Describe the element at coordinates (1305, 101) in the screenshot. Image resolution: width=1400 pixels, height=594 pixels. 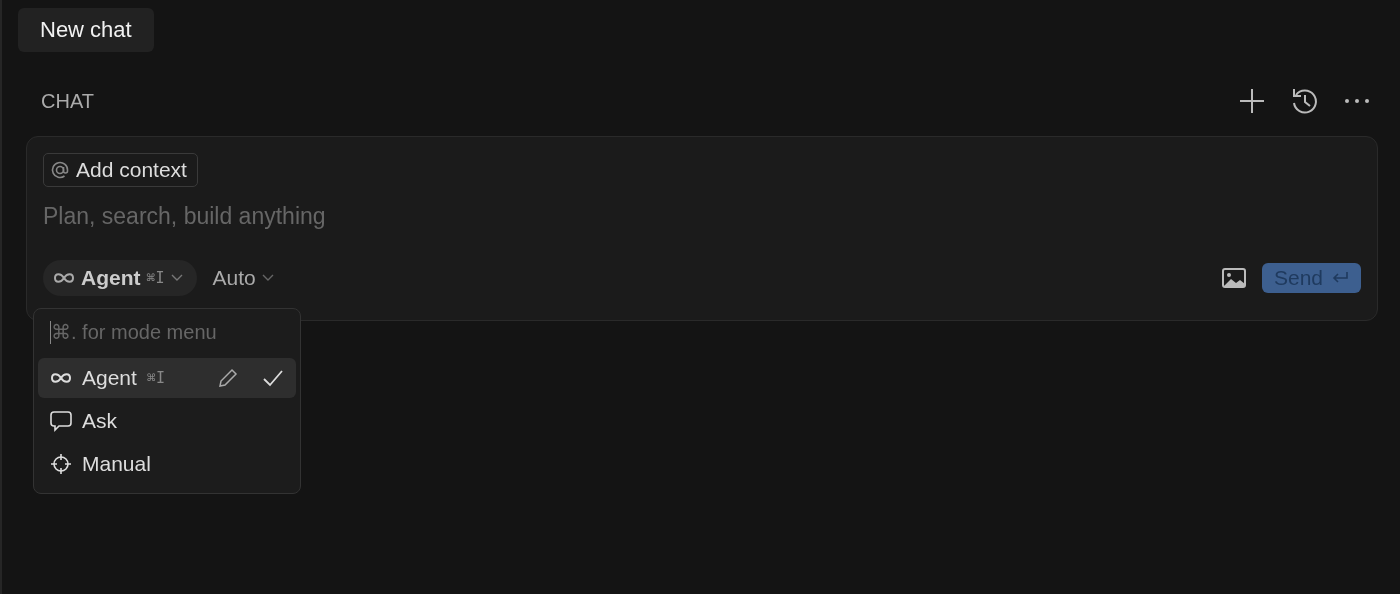
I see `history-icon` at that location.